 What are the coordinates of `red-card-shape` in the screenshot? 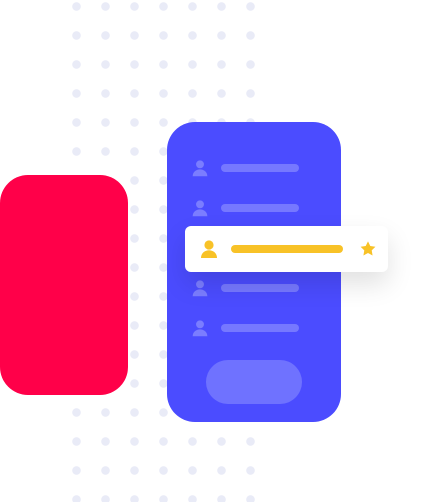 It's located at (64, 285).